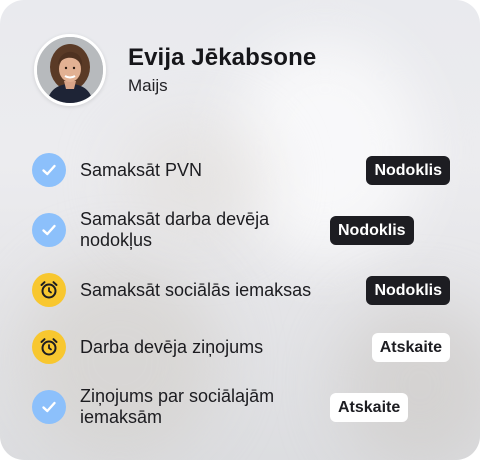 This screenshot has width=480, height=460. I want to click on user-name: Evija Jēkabsone, so click(222, 57).